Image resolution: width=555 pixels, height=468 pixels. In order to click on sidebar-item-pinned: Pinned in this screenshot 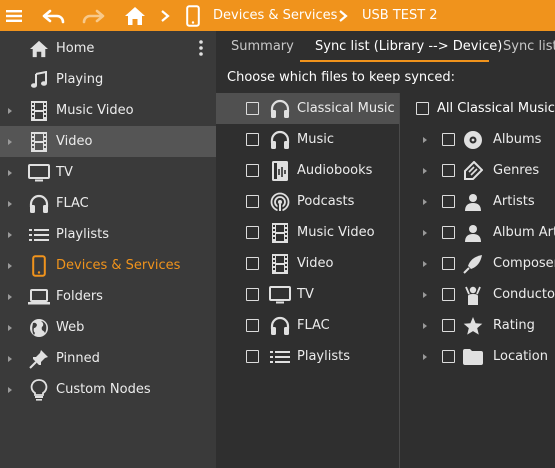, I will do `click(108, 358)`.